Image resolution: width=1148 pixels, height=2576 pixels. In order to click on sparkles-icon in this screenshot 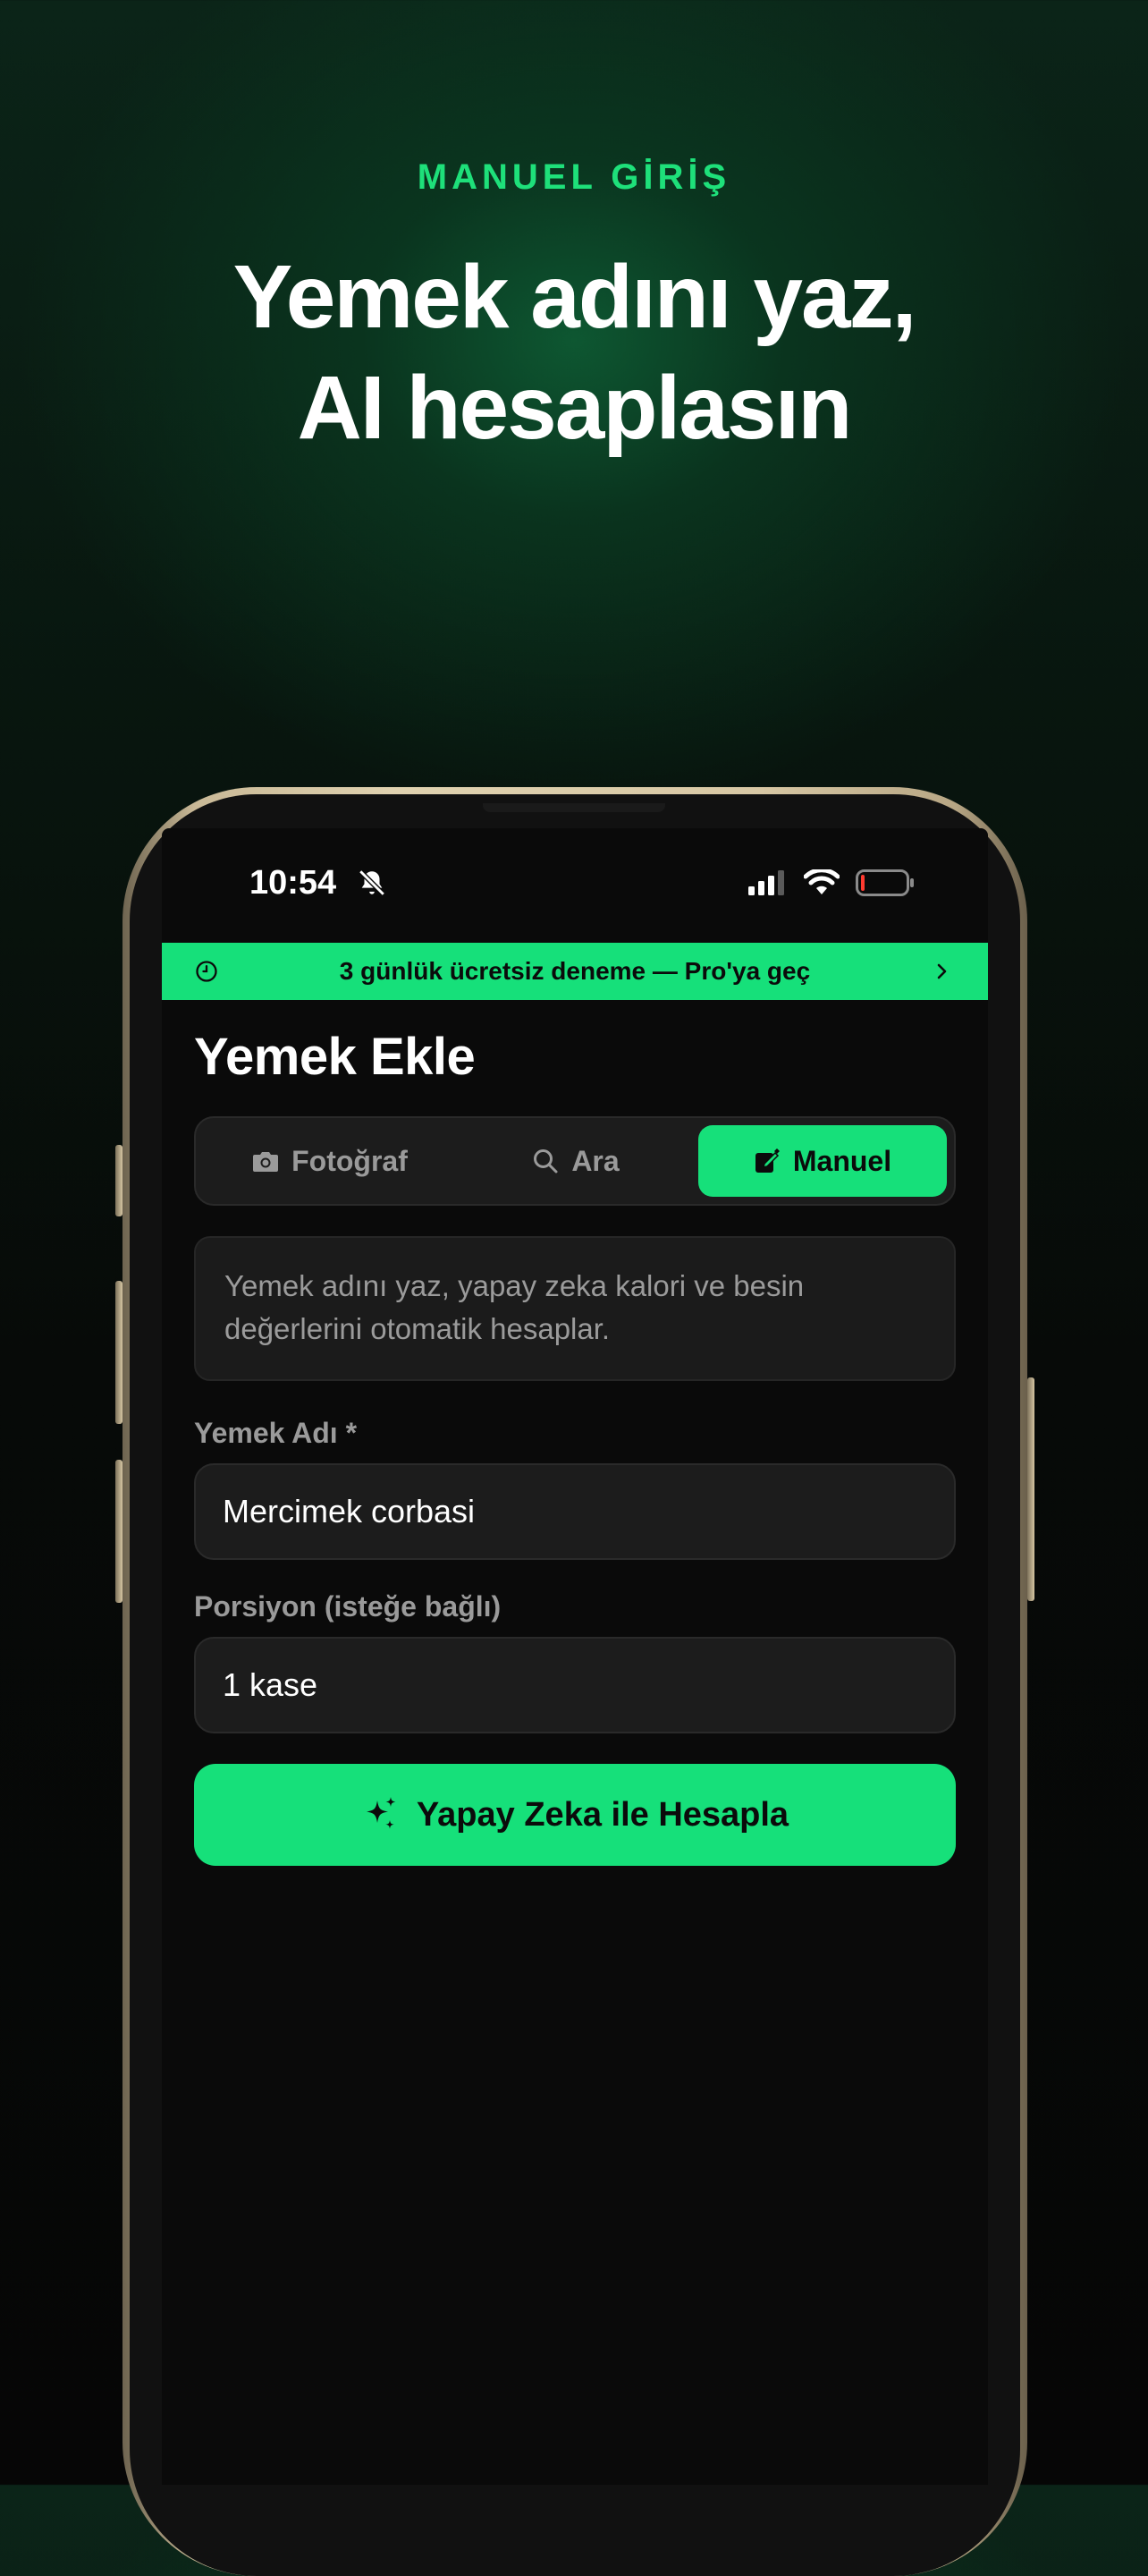, I will do `click(381, 1813)`.